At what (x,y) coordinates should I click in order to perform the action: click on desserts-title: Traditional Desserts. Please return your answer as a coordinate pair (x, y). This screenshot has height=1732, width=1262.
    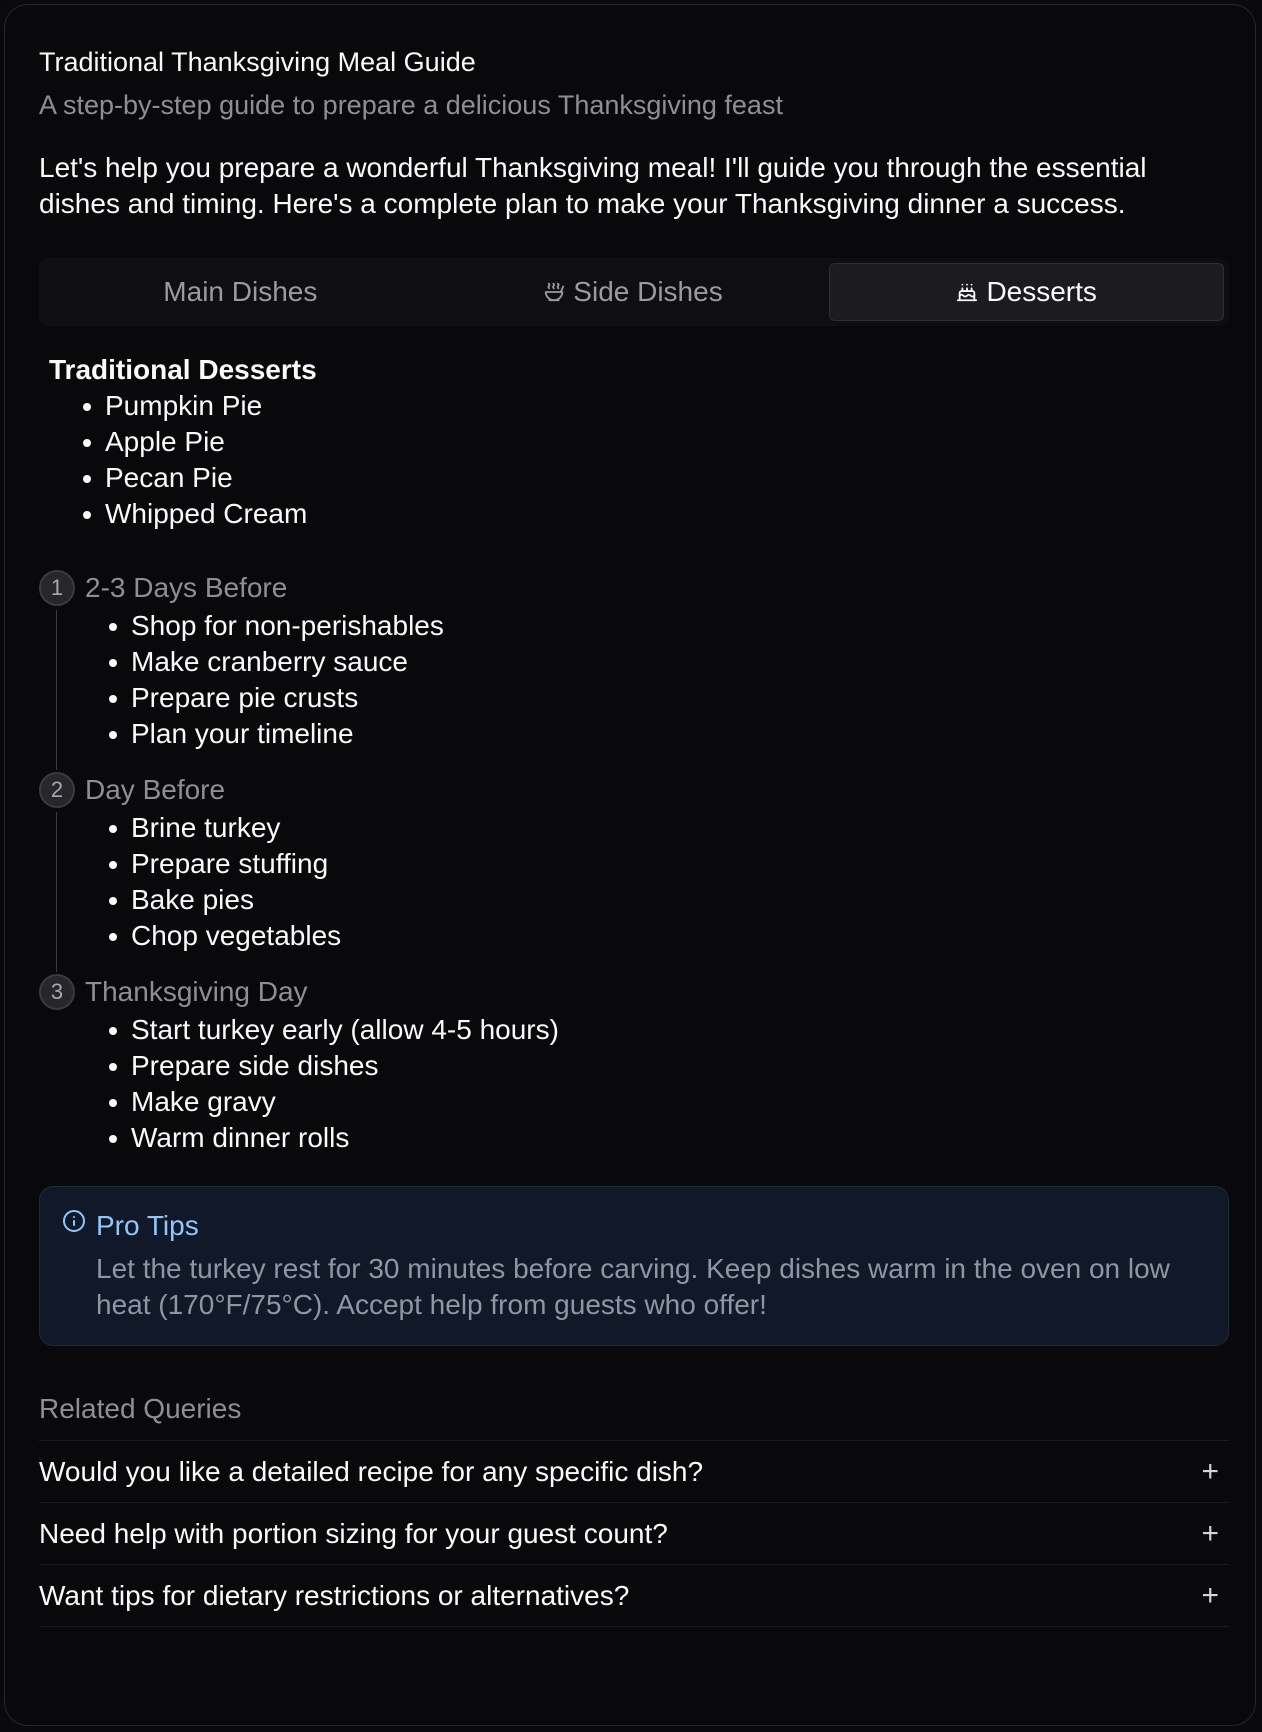
    Looking at the image, I should click on (183, 369).